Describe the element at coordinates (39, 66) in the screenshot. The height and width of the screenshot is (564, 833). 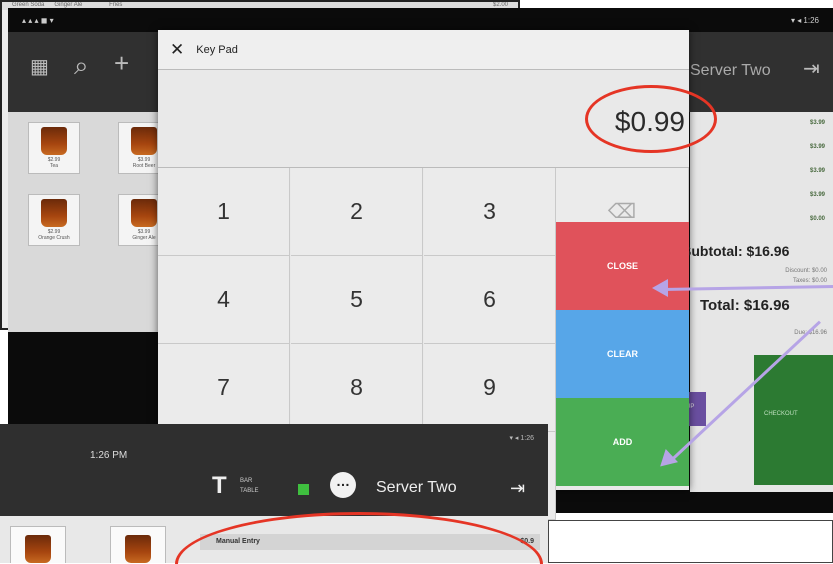
I see `grid-icon: ▦` at that location.